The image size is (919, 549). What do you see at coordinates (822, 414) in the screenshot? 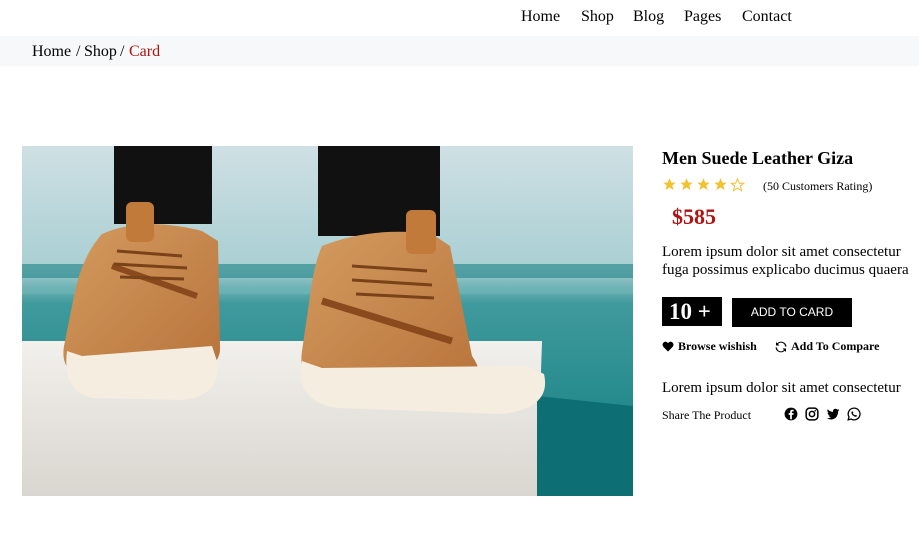
I see `social-share-icons` at bounding box center [822, 414].